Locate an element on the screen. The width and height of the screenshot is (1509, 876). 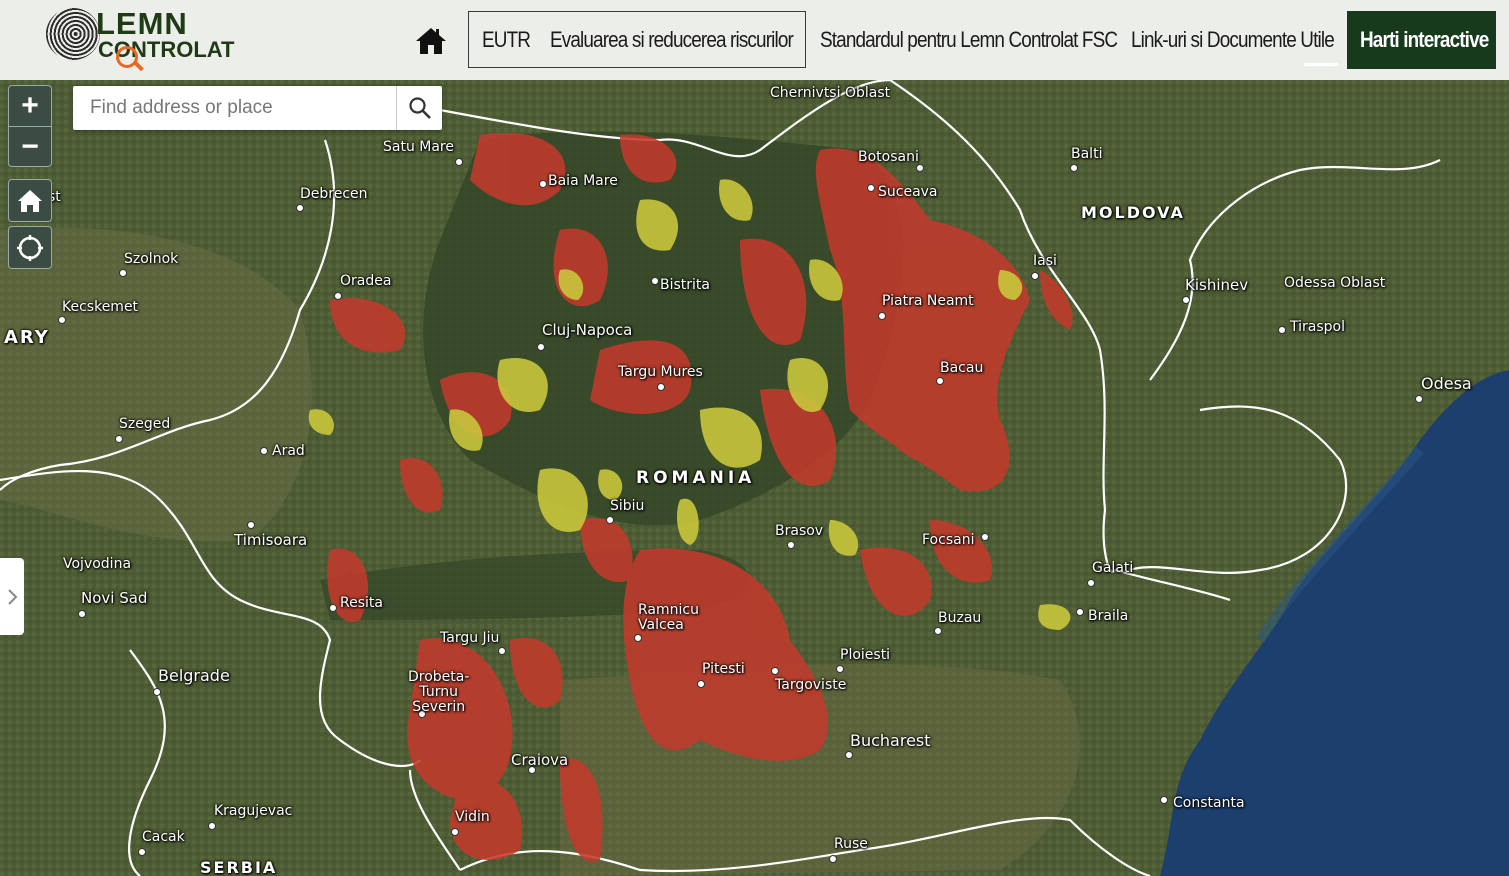
map-label-sibiu: Sibiu is located at coordinates (627, 506).